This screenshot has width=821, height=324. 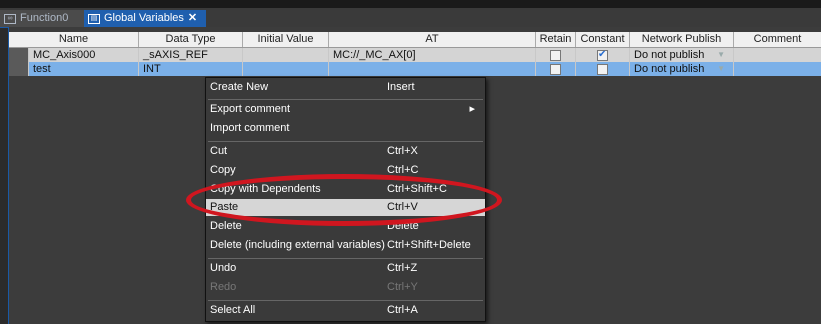 I want to click on column-header-retain: Retain, so click(x=556, y=39).